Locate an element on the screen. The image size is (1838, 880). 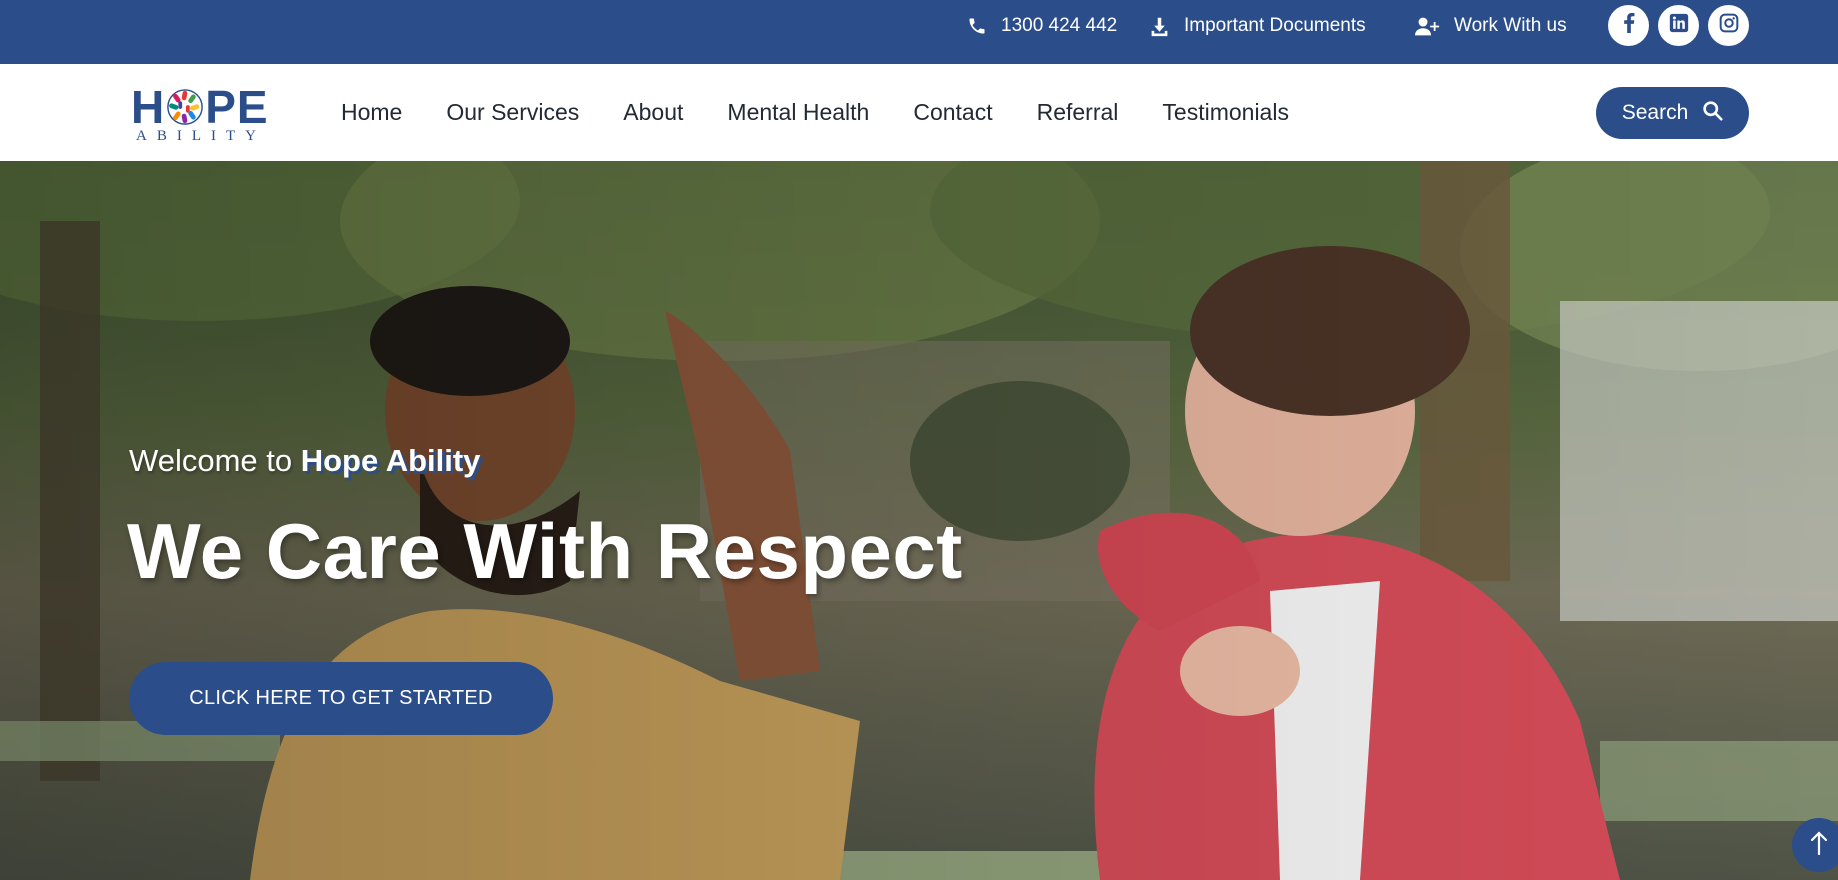
search-icon is located at coordinates (1712, 113).